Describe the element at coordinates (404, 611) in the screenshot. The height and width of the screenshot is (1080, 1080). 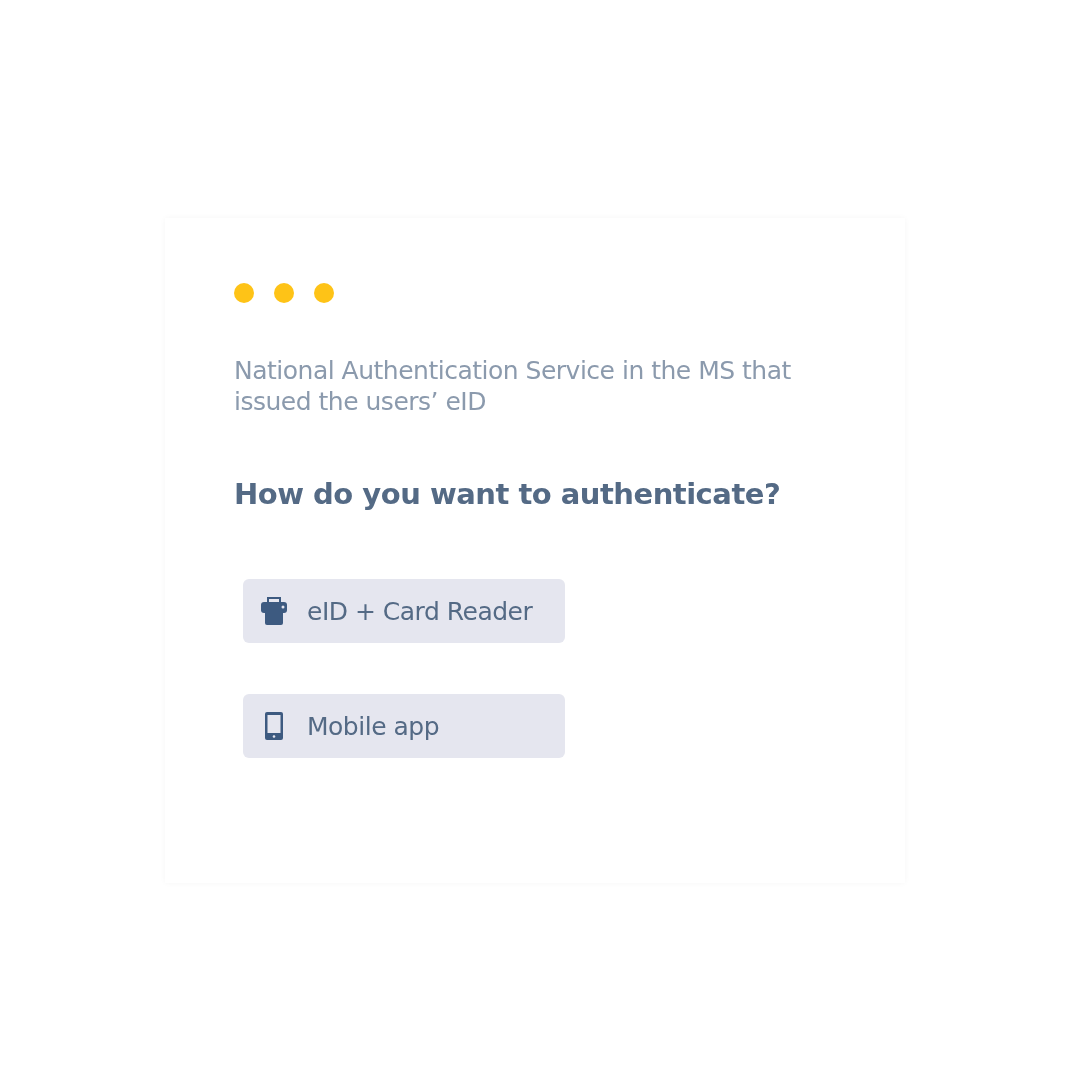
I see `option-button: eID + Card Reader` at that location.